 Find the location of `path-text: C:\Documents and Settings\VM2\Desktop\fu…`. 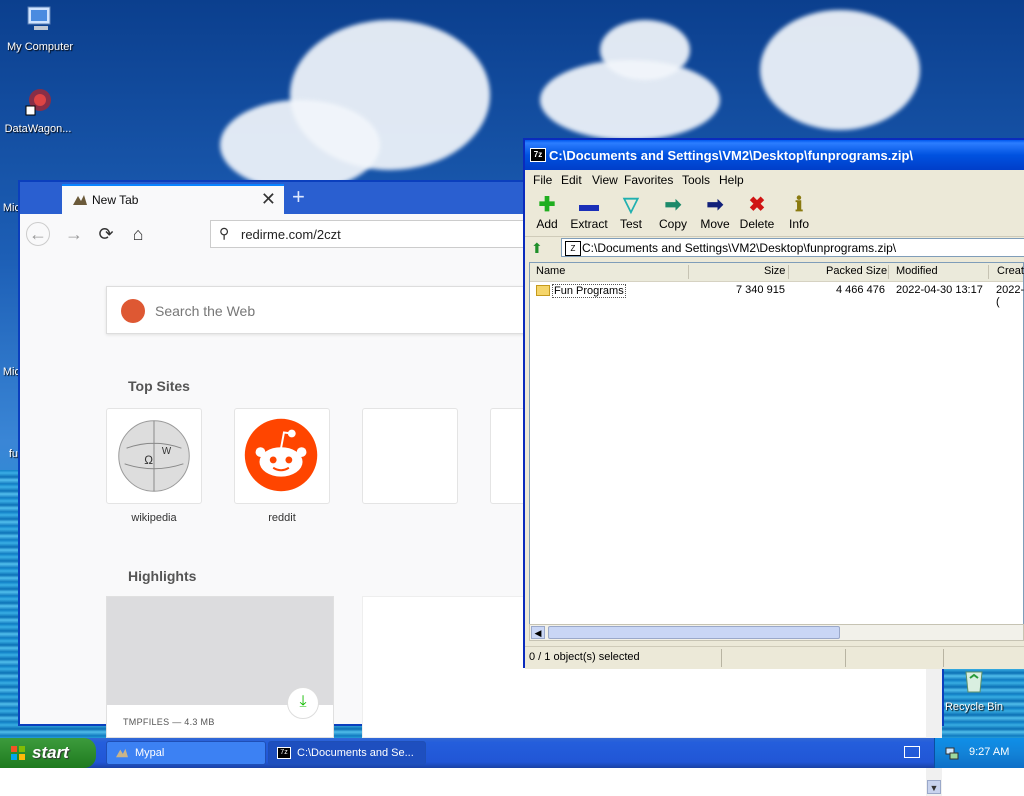

path-text: C:\Documents and Settings\VM2\Desktop\fu… is located at coordinates (739, 248).